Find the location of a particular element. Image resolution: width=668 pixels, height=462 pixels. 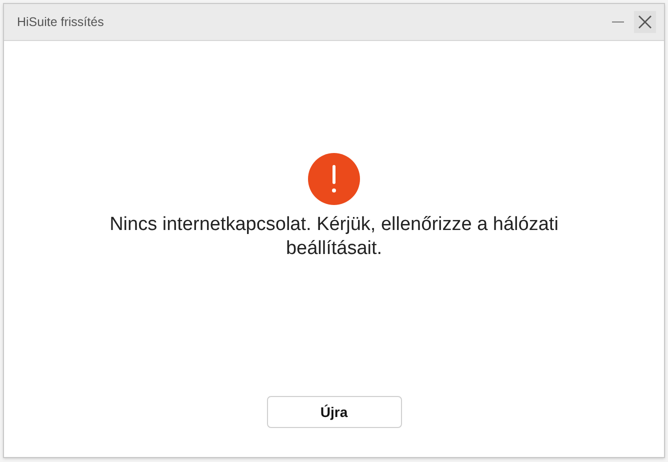

retry-button: Újra is located at coordinates (334, 412).